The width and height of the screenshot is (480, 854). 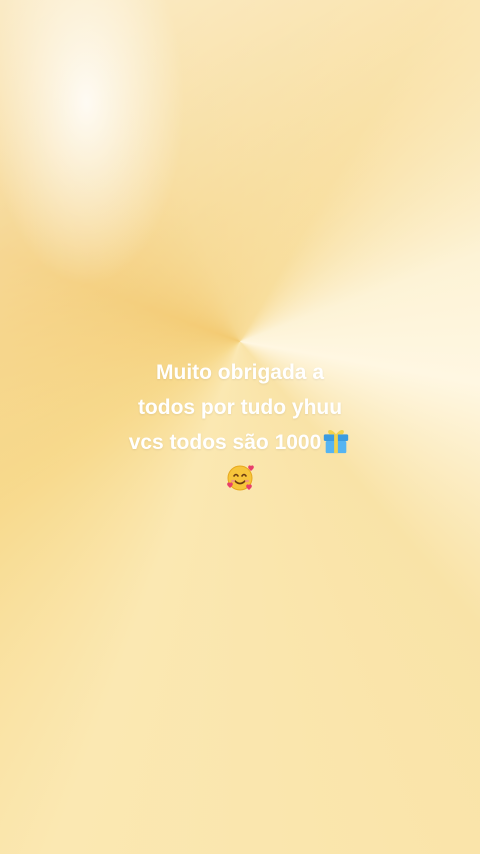 I want to click on caption-line-1: Muito obrigada a, so click(x=240, y=372).